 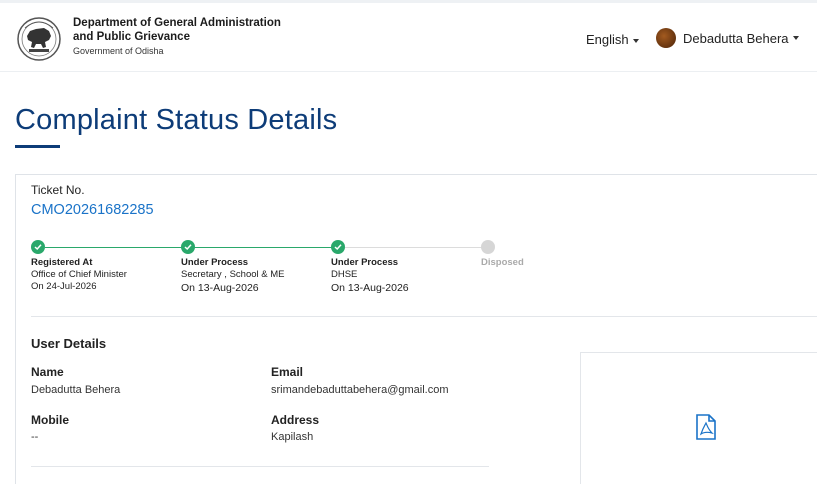 What do you see at coordinates (706, 427) in the screenshot?
I see `pdf-file-icon` at bounding box center [706, 427].